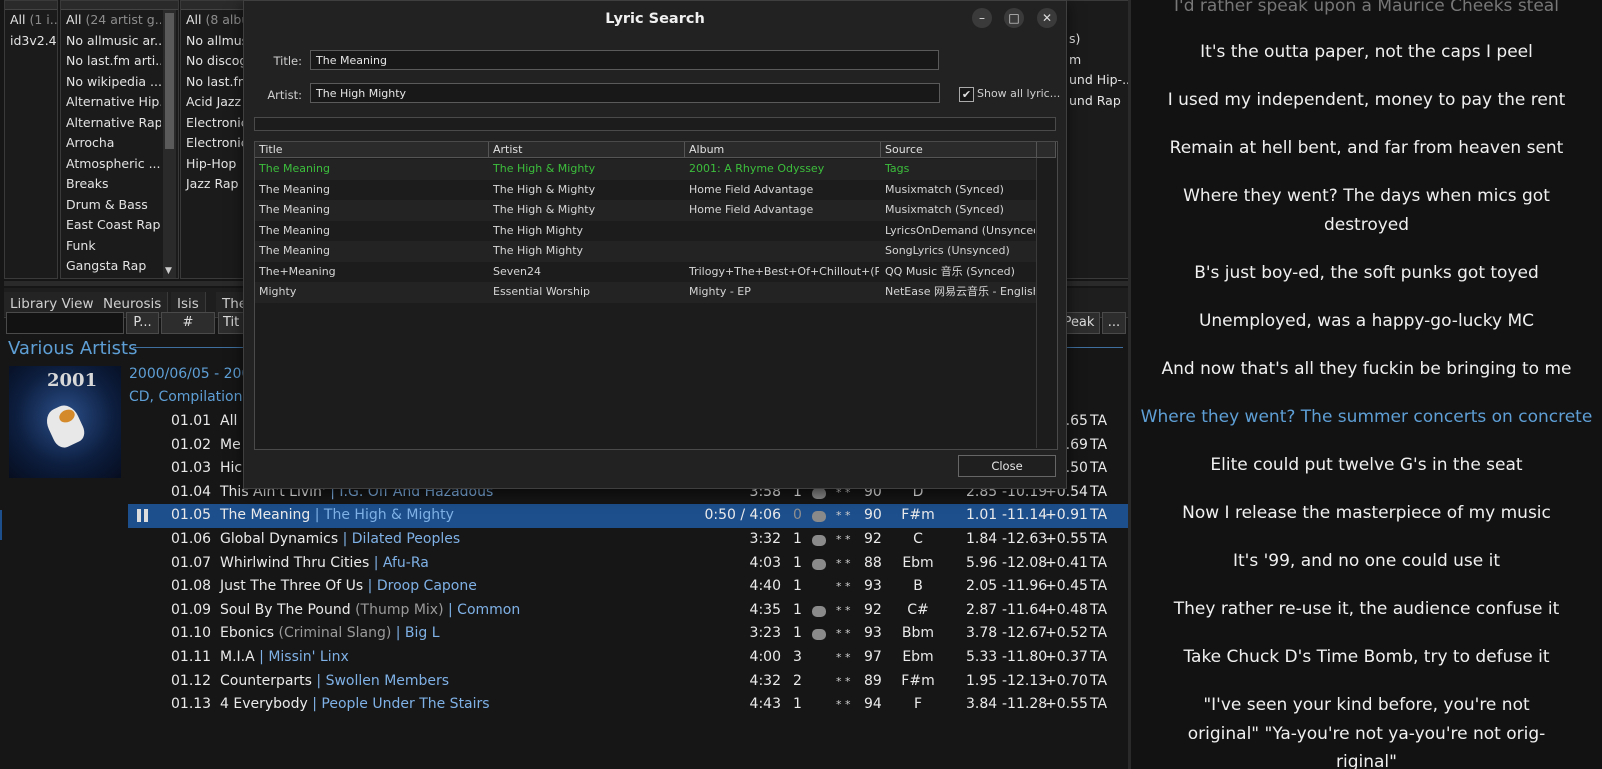 This screenshot has height=769, width=1602. What do you see at coordinates (400, 704) in the screenshot?
I see `track-artist: | People Under The Stairs` at bounding box center [400, 704].